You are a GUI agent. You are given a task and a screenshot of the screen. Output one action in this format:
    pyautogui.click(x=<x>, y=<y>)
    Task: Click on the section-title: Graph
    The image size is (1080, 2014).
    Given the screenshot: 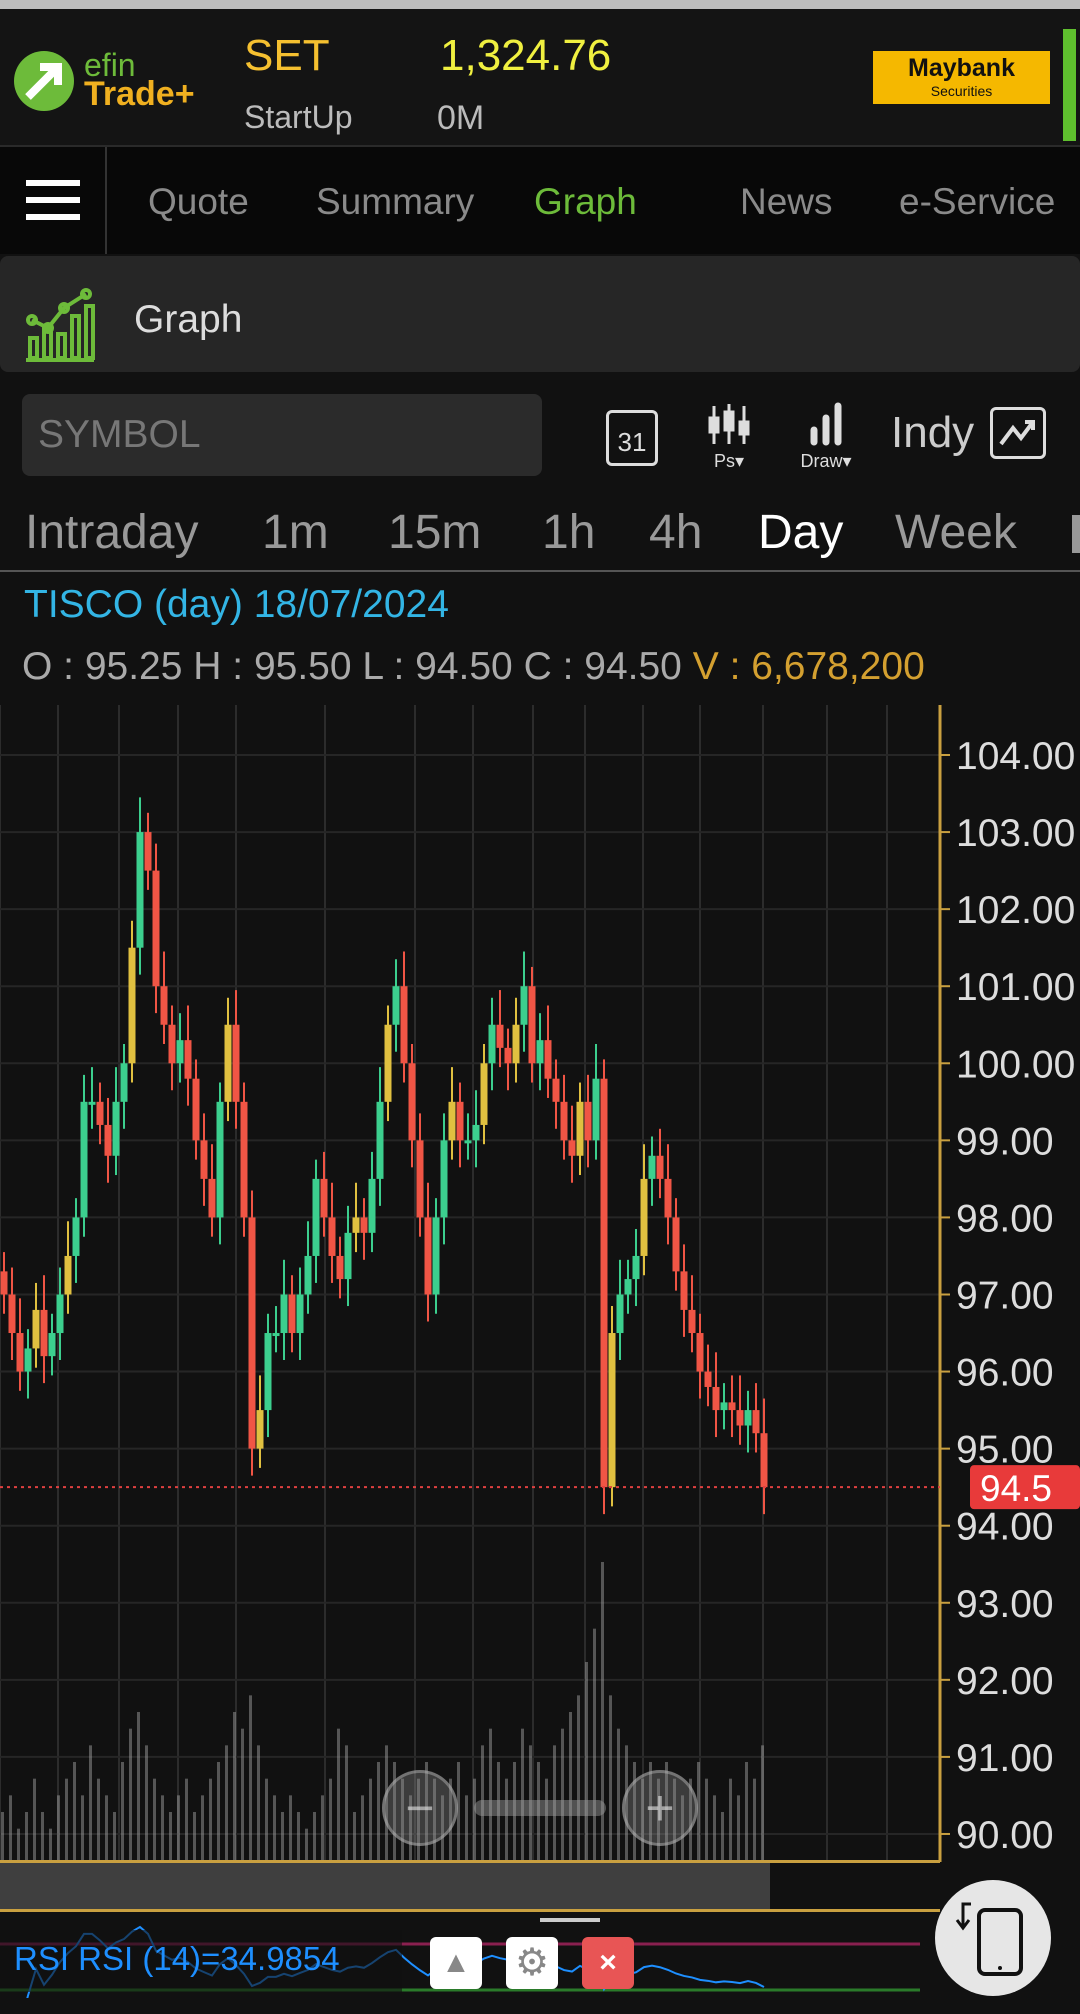 What is the action you would take?
    pyautogui.click(x=188, y=319)
    